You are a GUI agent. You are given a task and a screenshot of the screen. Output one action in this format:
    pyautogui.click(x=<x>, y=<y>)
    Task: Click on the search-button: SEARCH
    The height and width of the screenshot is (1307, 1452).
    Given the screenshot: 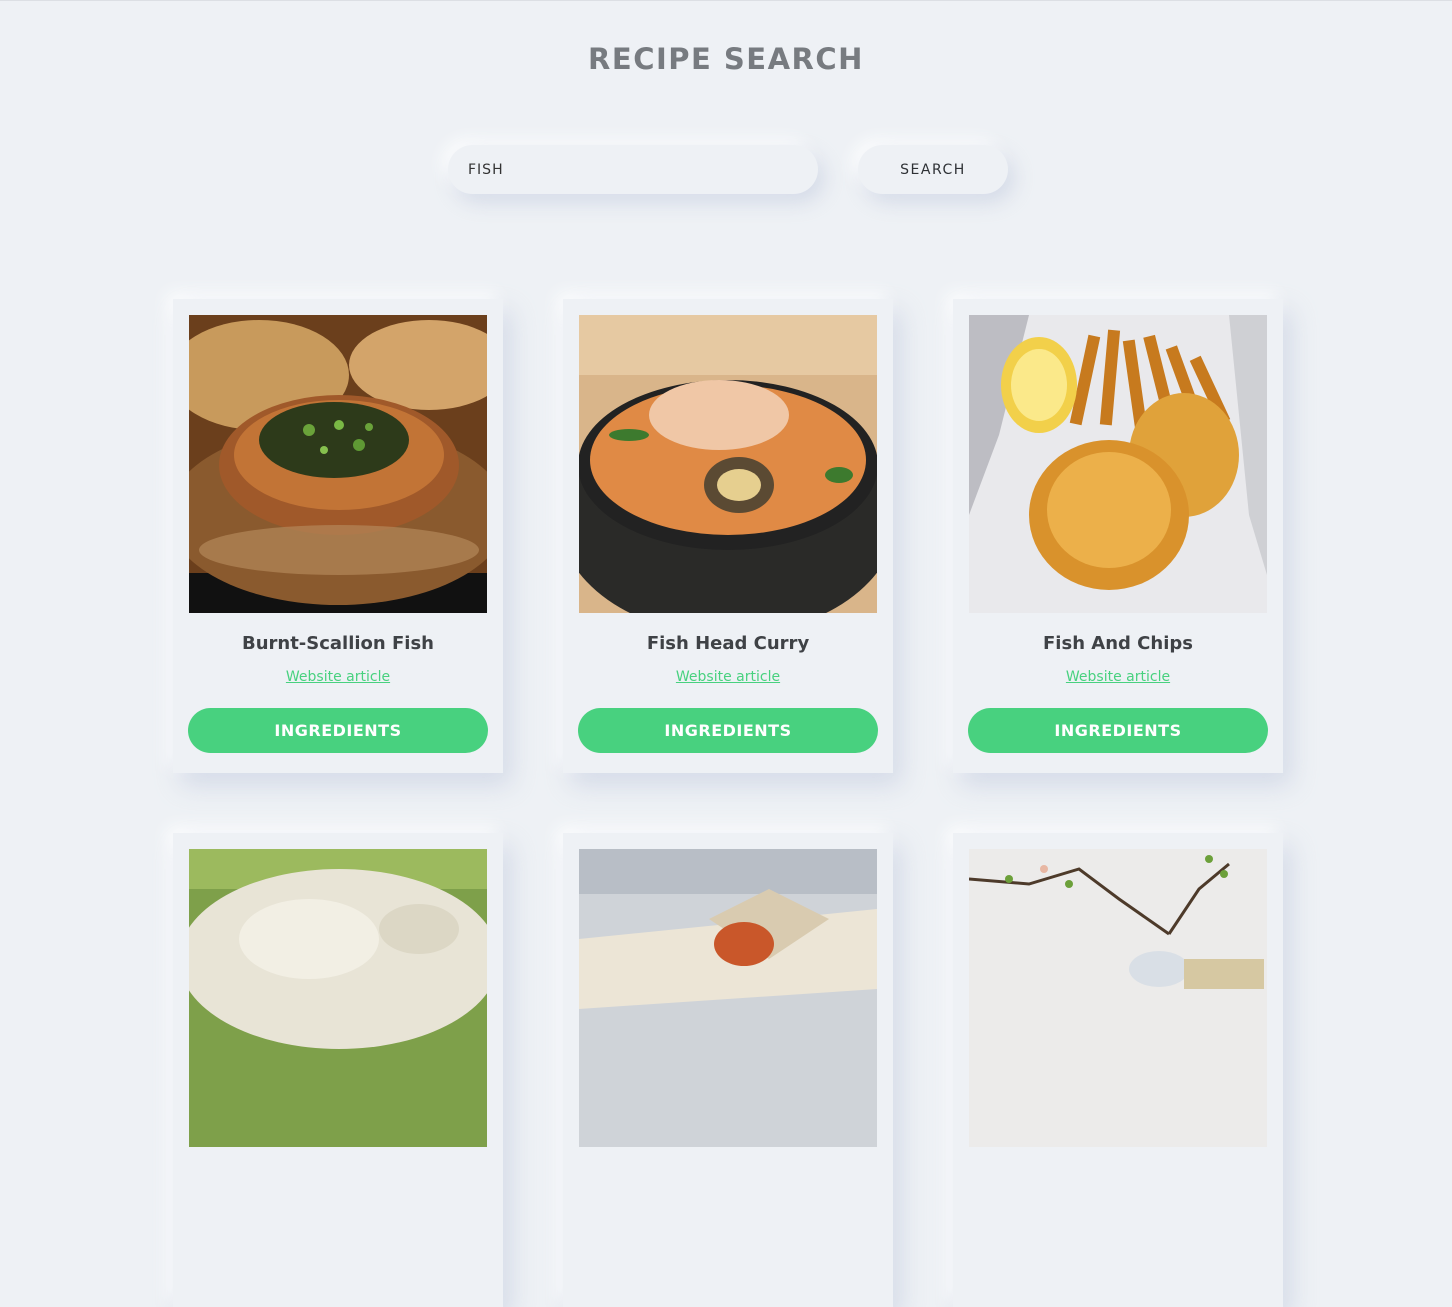 What is the action you would take?
    pyautogui.click(x=933, y=169)
    